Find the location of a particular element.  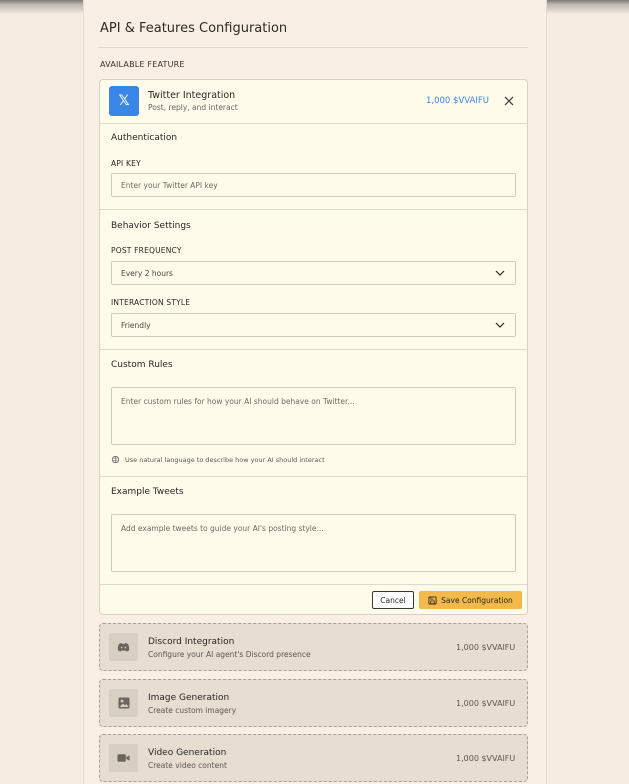

page-title: API & Features Configuration is located at coordinates (194, 28).